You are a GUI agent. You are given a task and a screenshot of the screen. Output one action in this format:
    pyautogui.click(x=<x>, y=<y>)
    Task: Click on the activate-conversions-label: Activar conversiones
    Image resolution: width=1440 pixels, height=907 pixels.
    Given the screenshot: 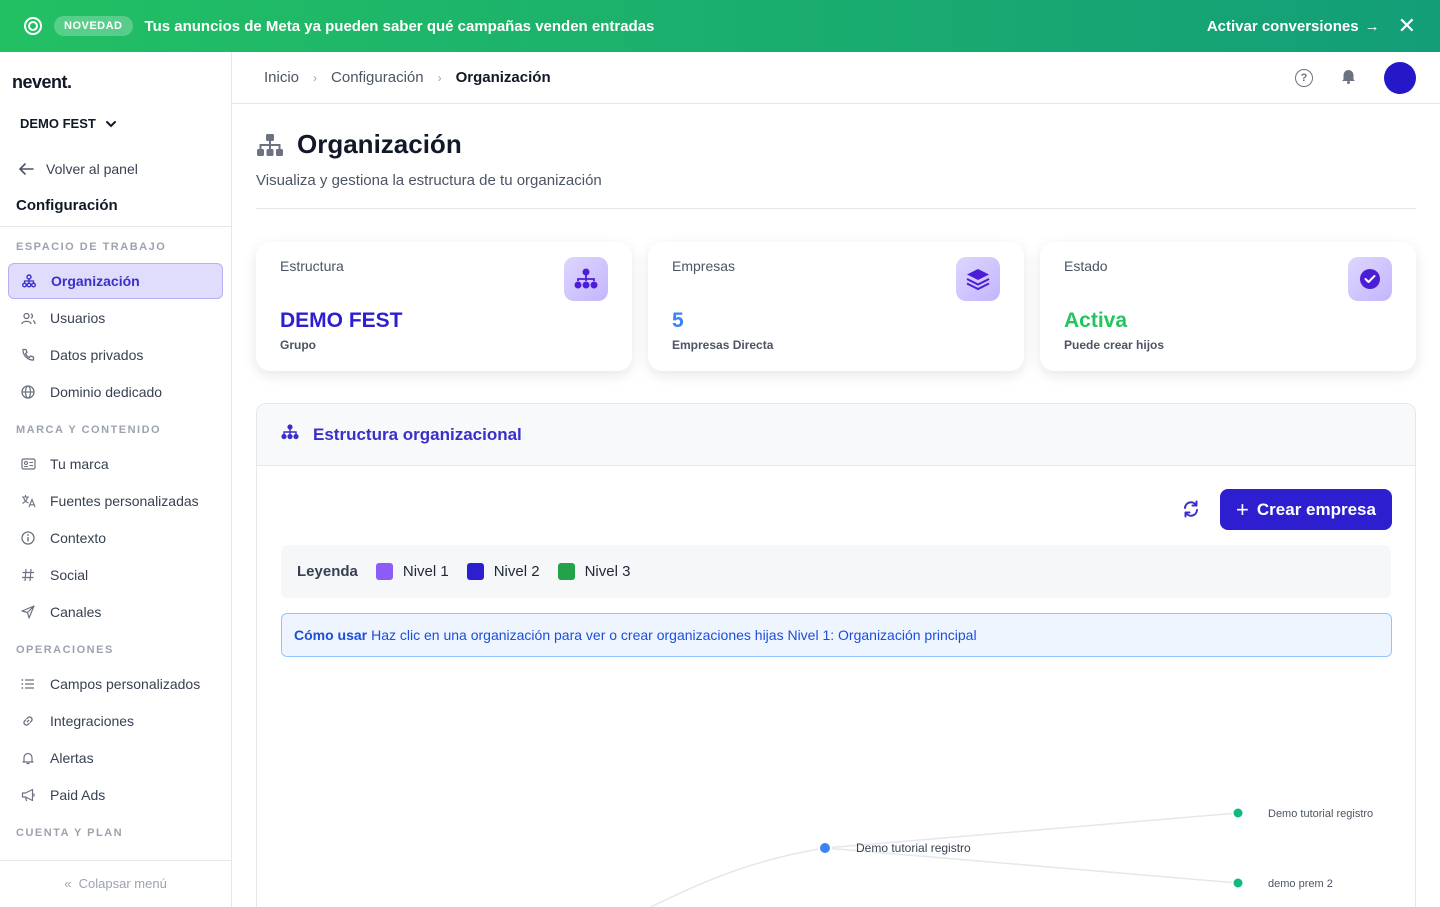 What is the action you would take?
    pyautogui.click(x=1282, y=26)
    